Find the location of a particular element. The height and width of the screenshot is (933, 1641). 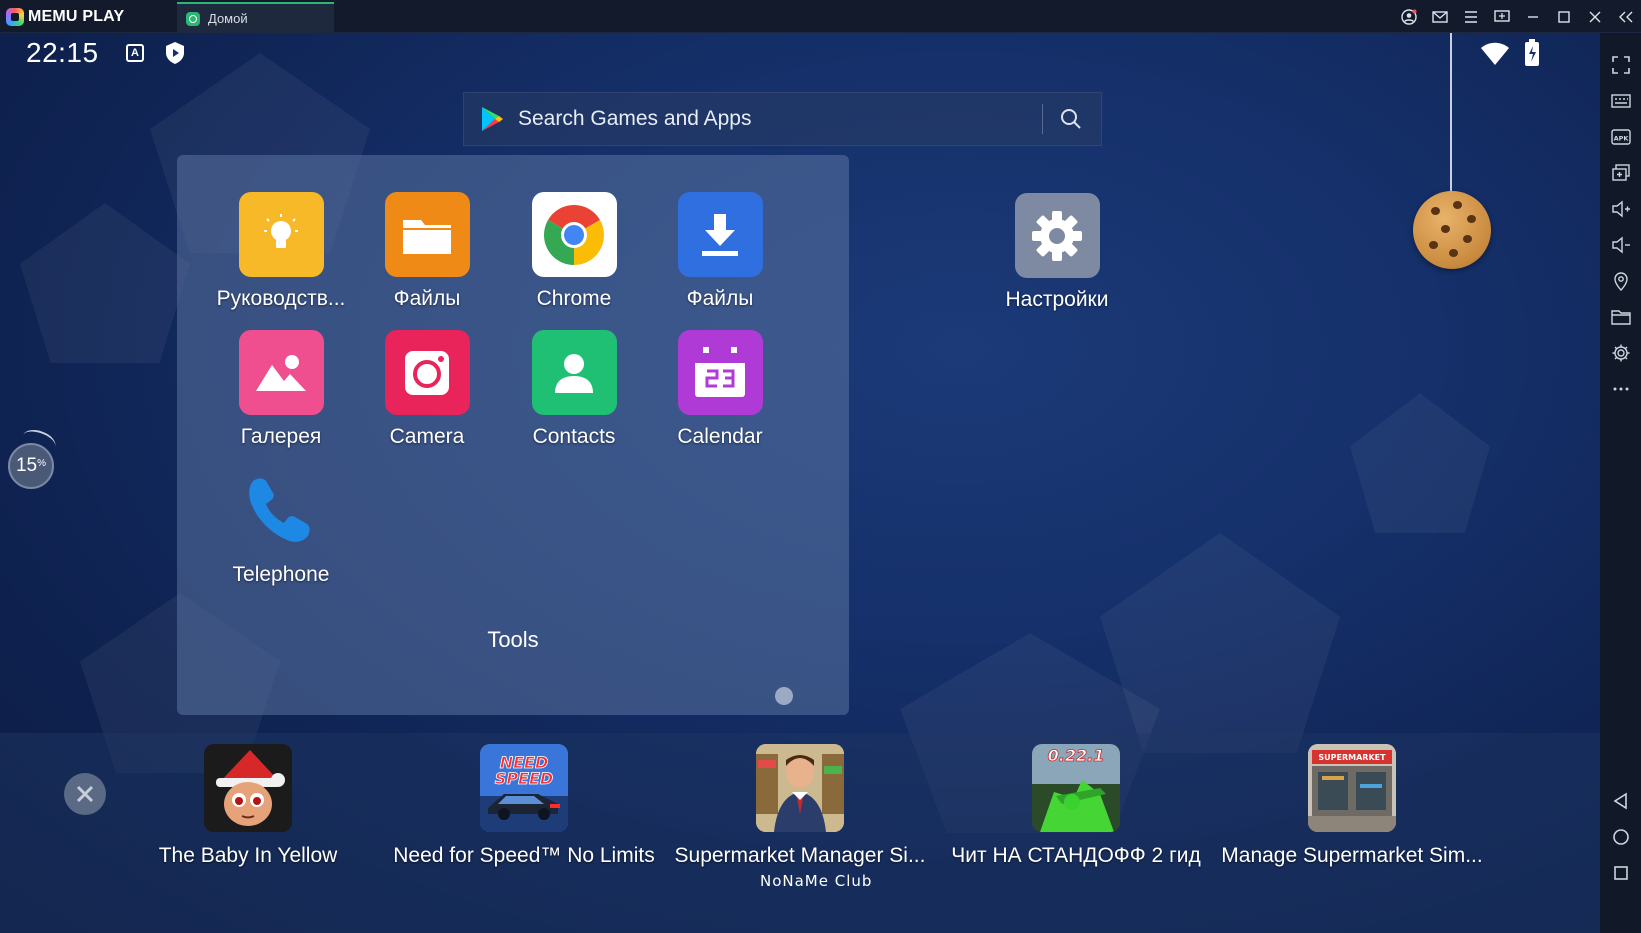

app-telephone: Telephone is located at coordinates (281, 527).